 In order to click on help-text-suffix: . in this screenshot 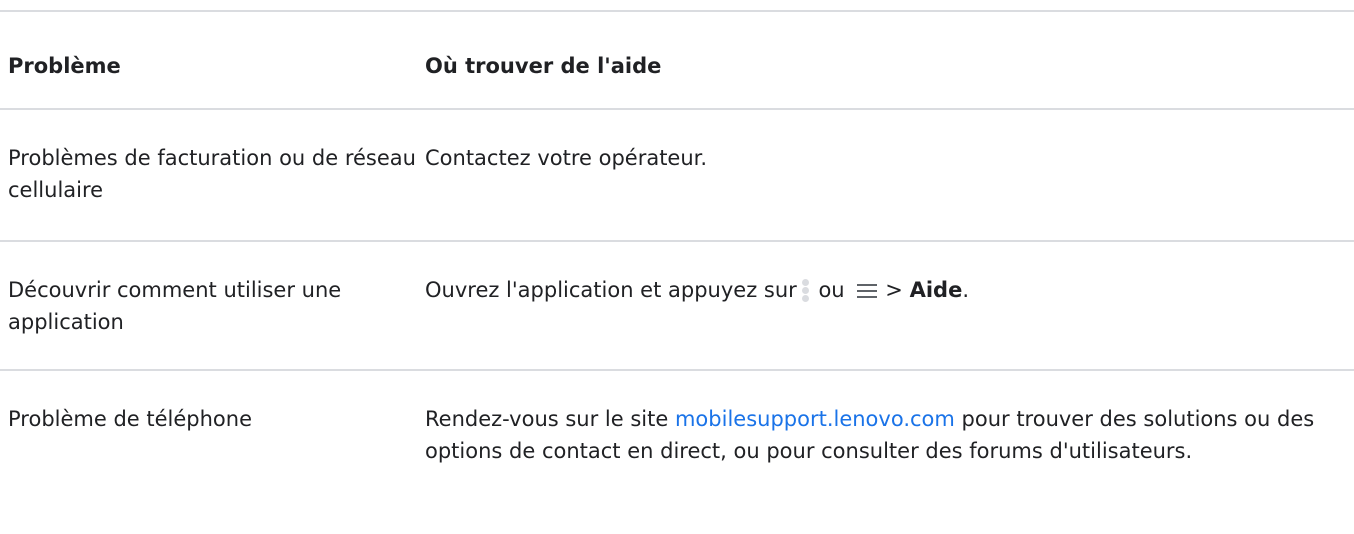, I will do `click(966, 290)`.